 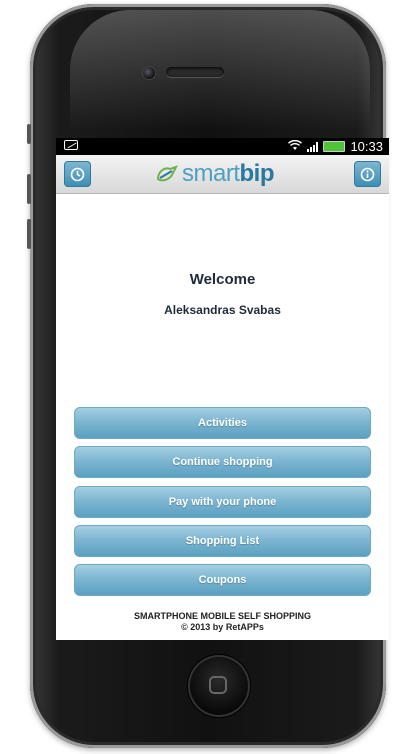 What do you see at coordinates (222, 462) in the screenshot?
I see `continue-shopping-button: Continue shopping` at bounding box center [222, 462].